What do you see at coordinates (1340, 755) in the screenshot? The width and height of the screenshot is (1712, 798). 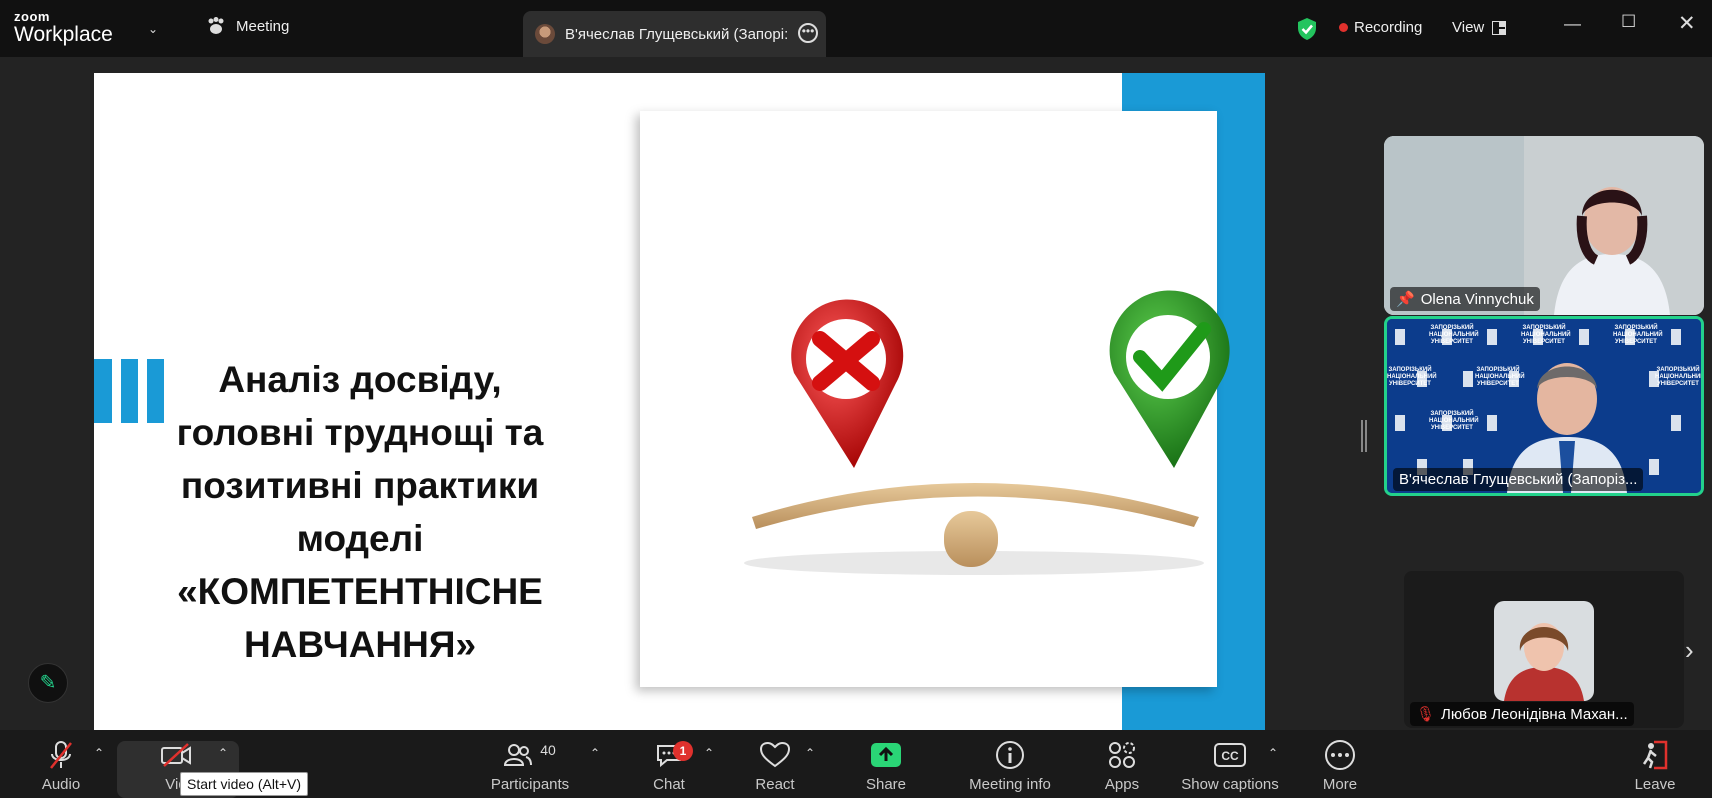 I see `more-icon` at bounding box center [1340, 755].